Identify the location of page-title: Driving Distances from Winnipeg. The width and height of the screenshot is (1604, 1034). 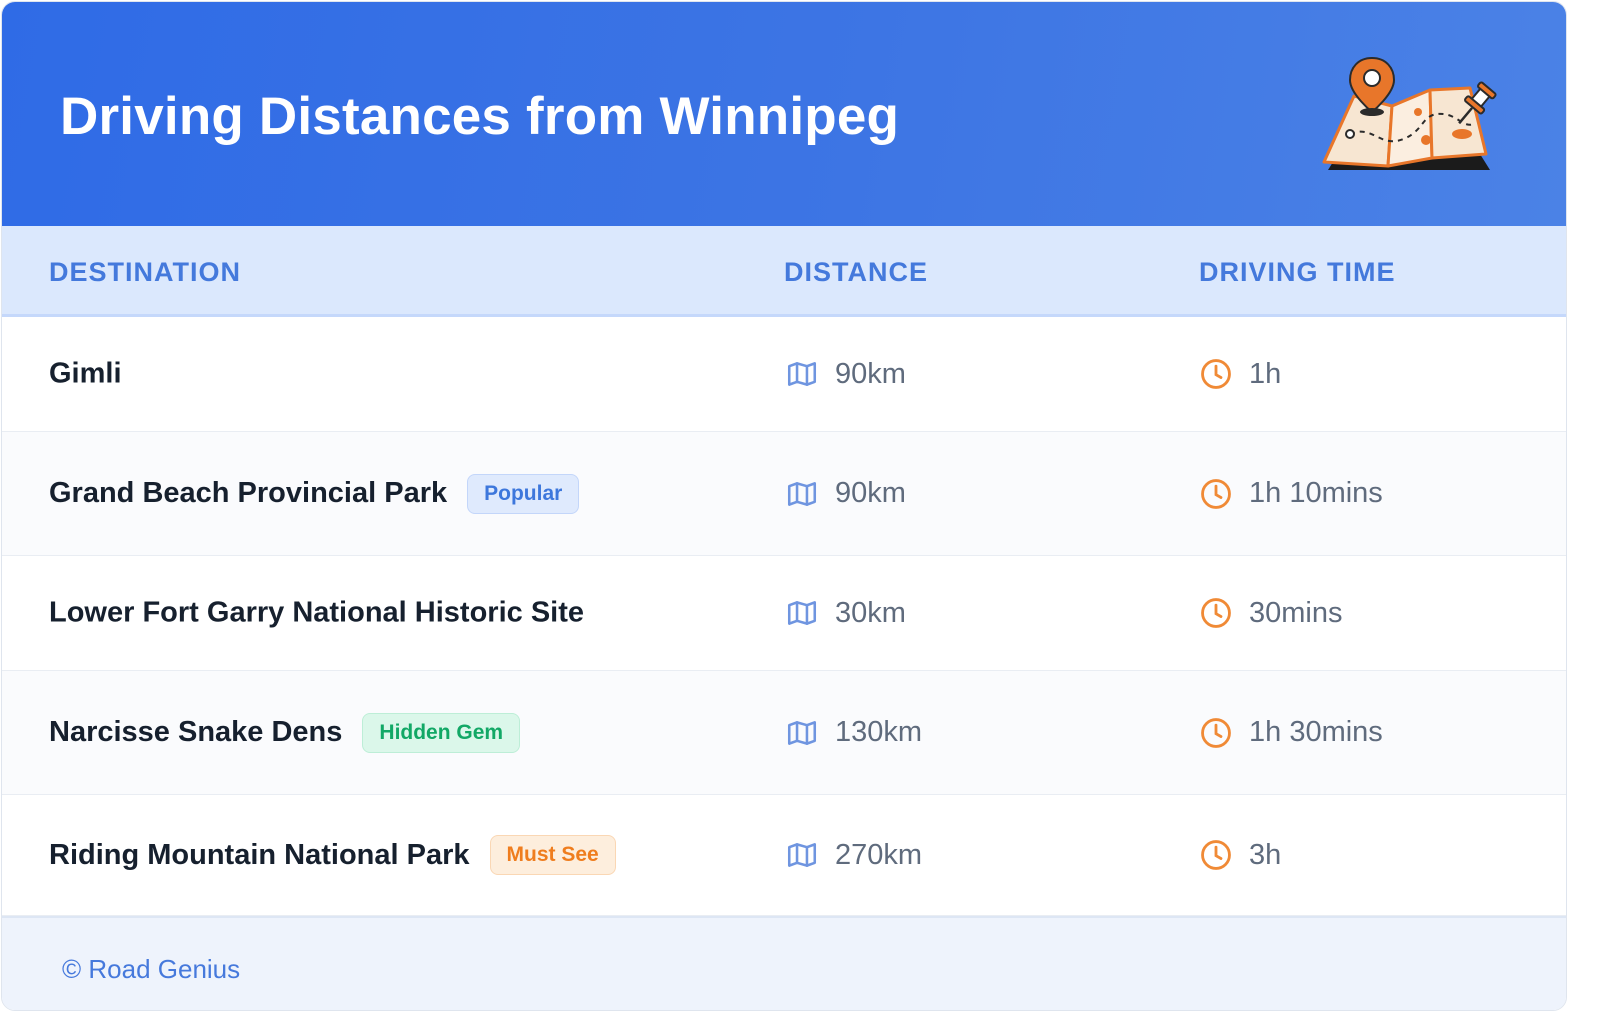
(480, 116).